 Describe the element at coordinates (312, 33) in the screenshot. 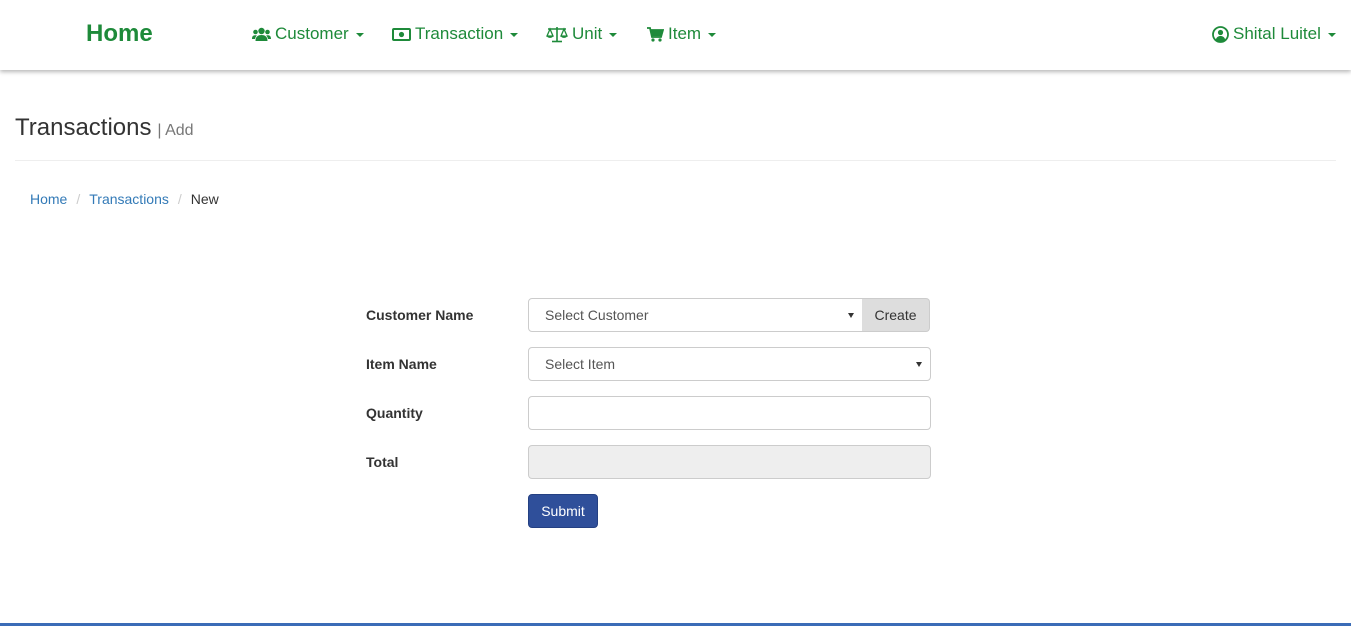

I see `nav-customer-label: Customer` at that location.